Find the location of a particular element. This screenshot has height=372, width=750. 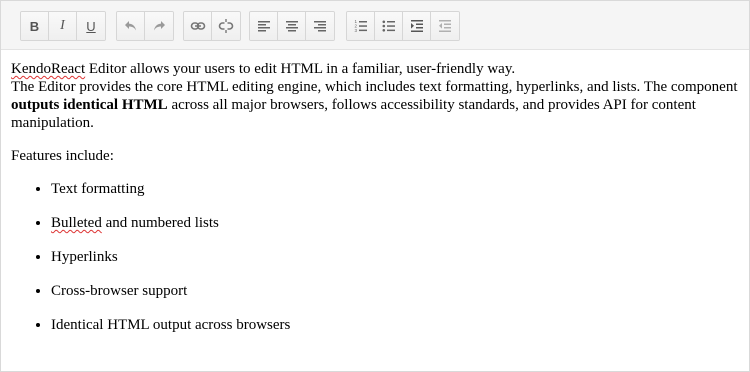

align-right-button is located at coordinates (320, 26).